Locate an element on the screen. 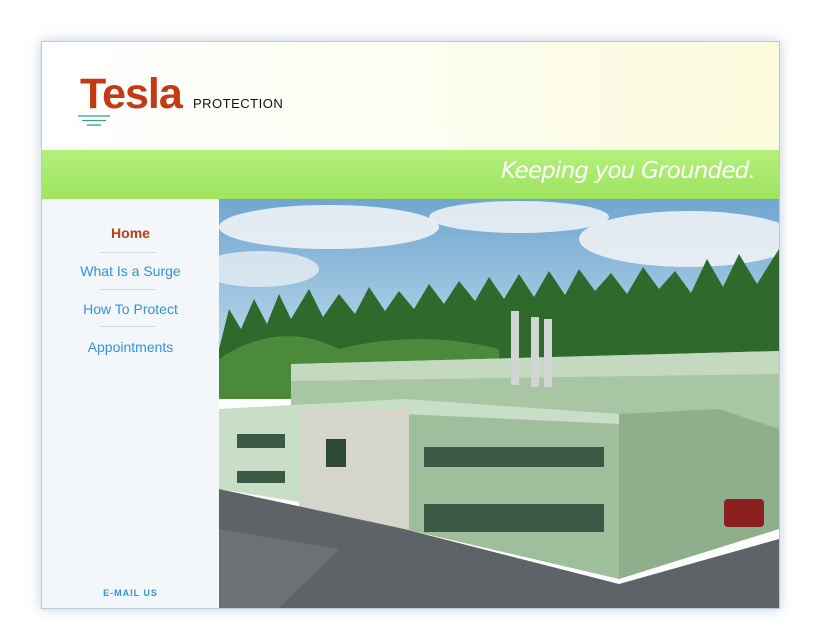  tagline-banner: Keeping you Grounded. is located at coordinates (410, 174).